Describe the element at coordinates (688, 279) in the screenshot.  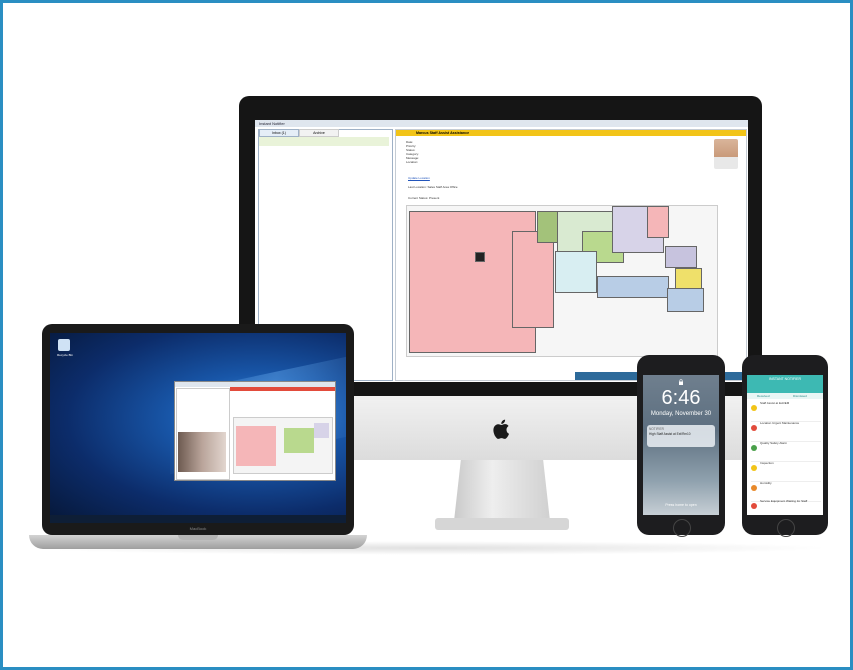
I see `floor-zone-yellow` at that location.